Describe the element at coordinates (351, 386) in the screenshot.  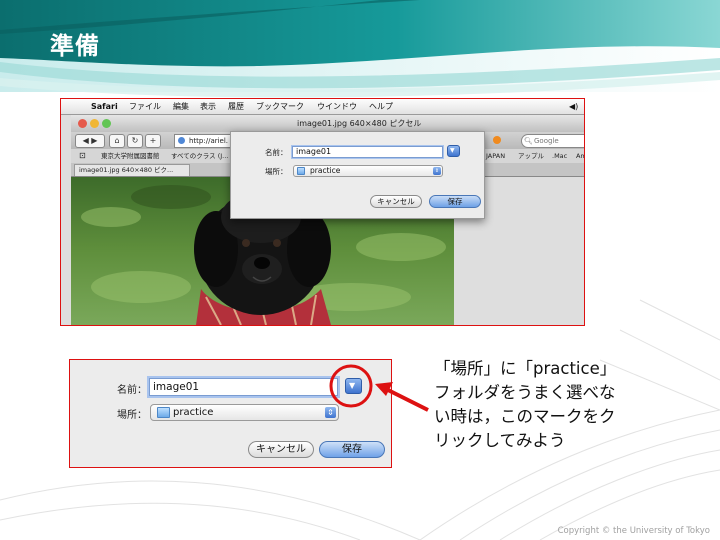
I see `highlight-circle` at that location.